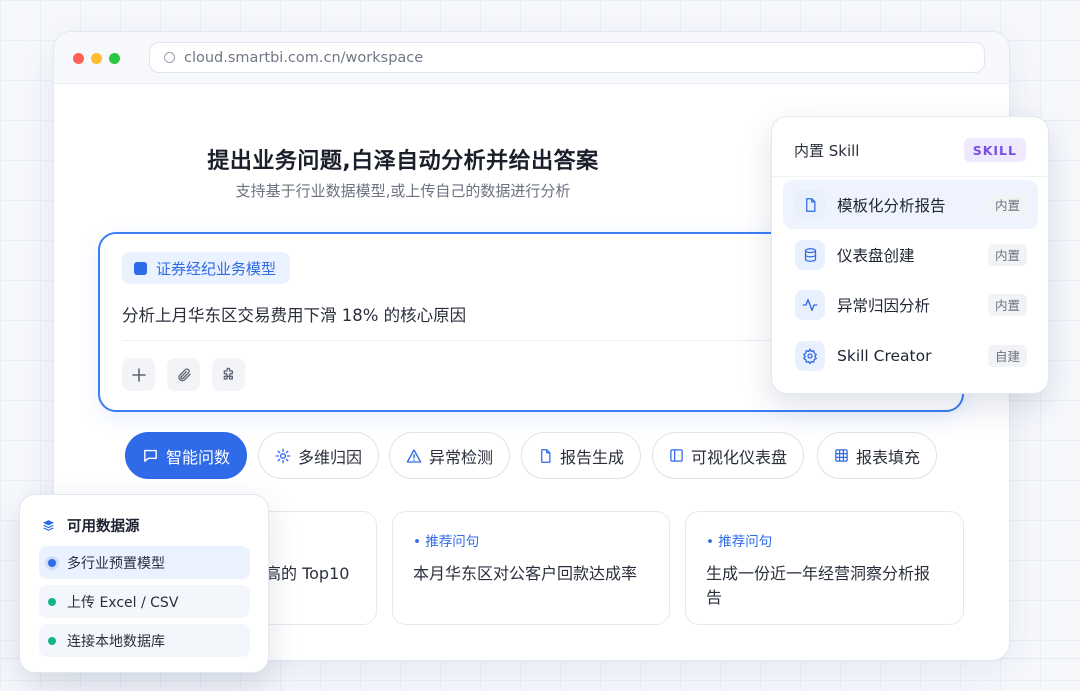 Image resolution: width=1080 pixels, height=691 pixels. I want to click on skill-name: 异常归因分析, so click(884, 305).